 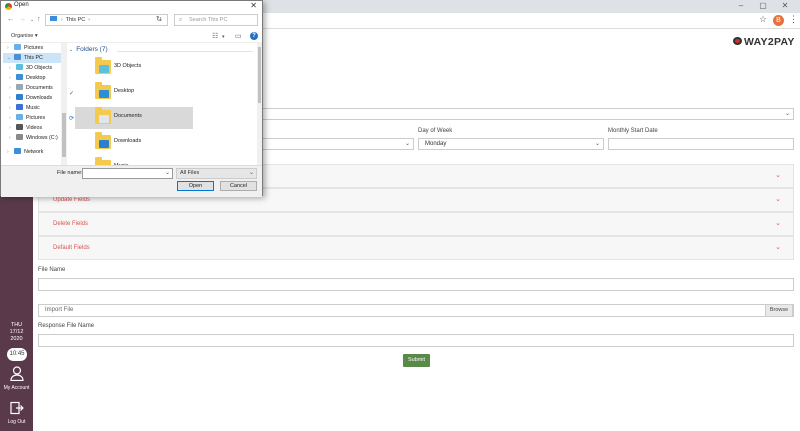 What do you see at coordinates (16, 325) in the screenshot?
I see `sidebar-day: THU` at bounding box center [16, 325].